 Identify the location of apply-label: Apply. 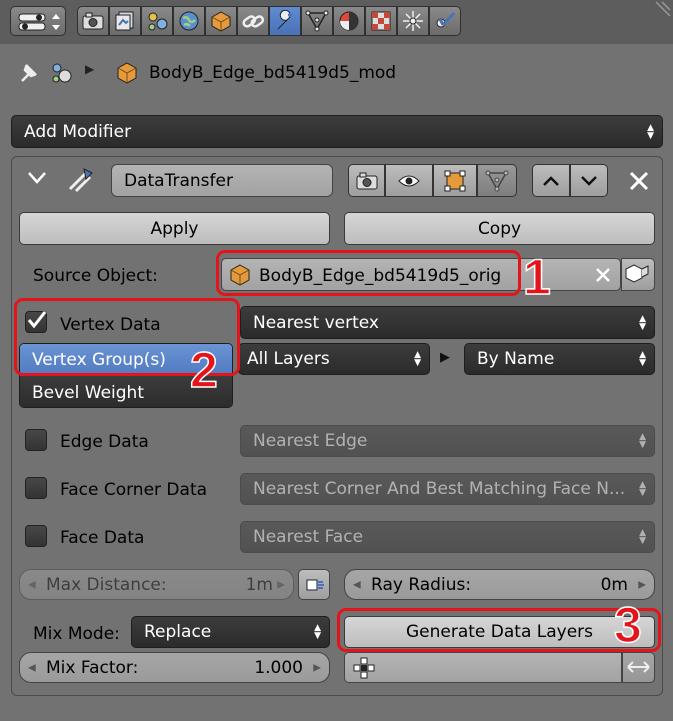
(174, 228).